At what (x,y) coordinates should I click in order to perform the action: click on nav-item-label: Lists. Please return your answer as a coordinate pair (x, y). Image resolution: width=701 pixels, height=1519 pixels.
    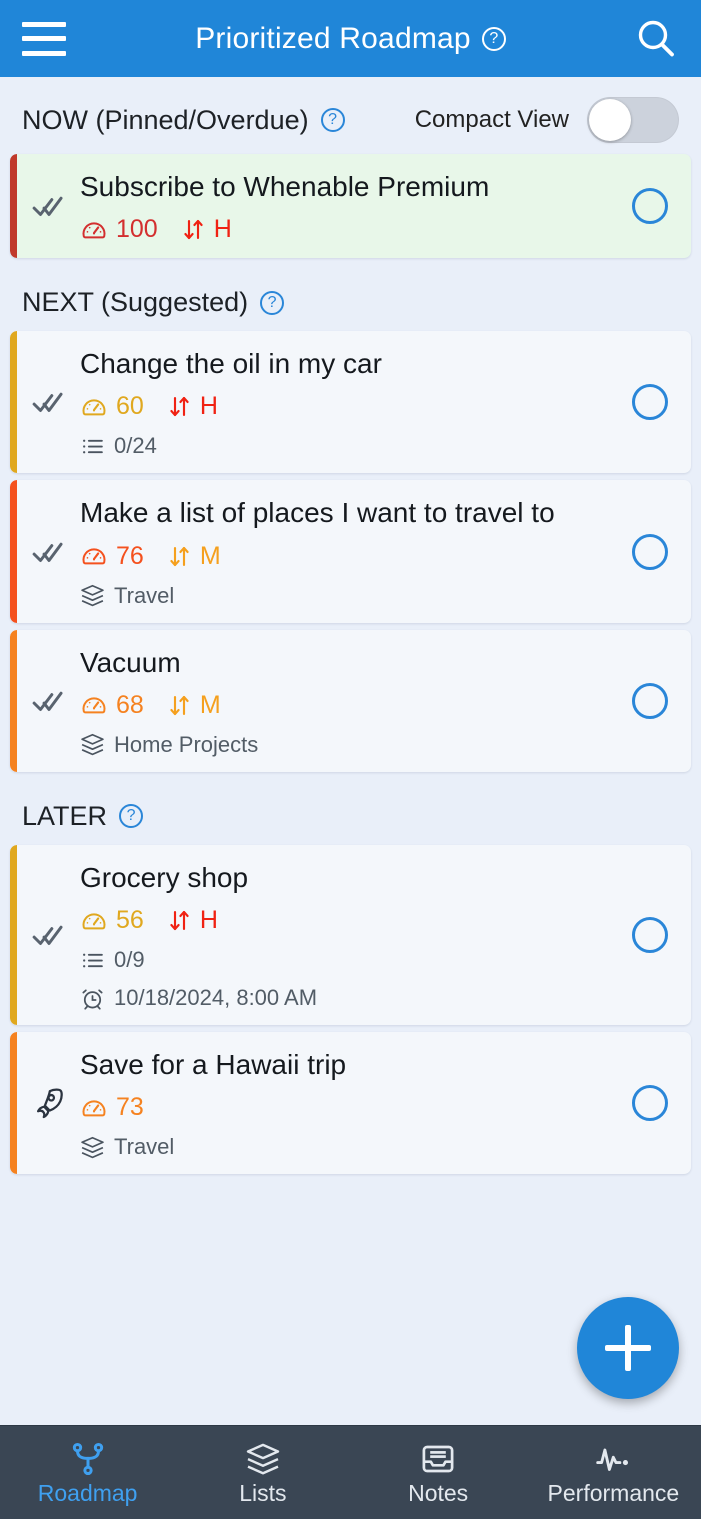
    Looking at the image, I should click on (263, 1492).